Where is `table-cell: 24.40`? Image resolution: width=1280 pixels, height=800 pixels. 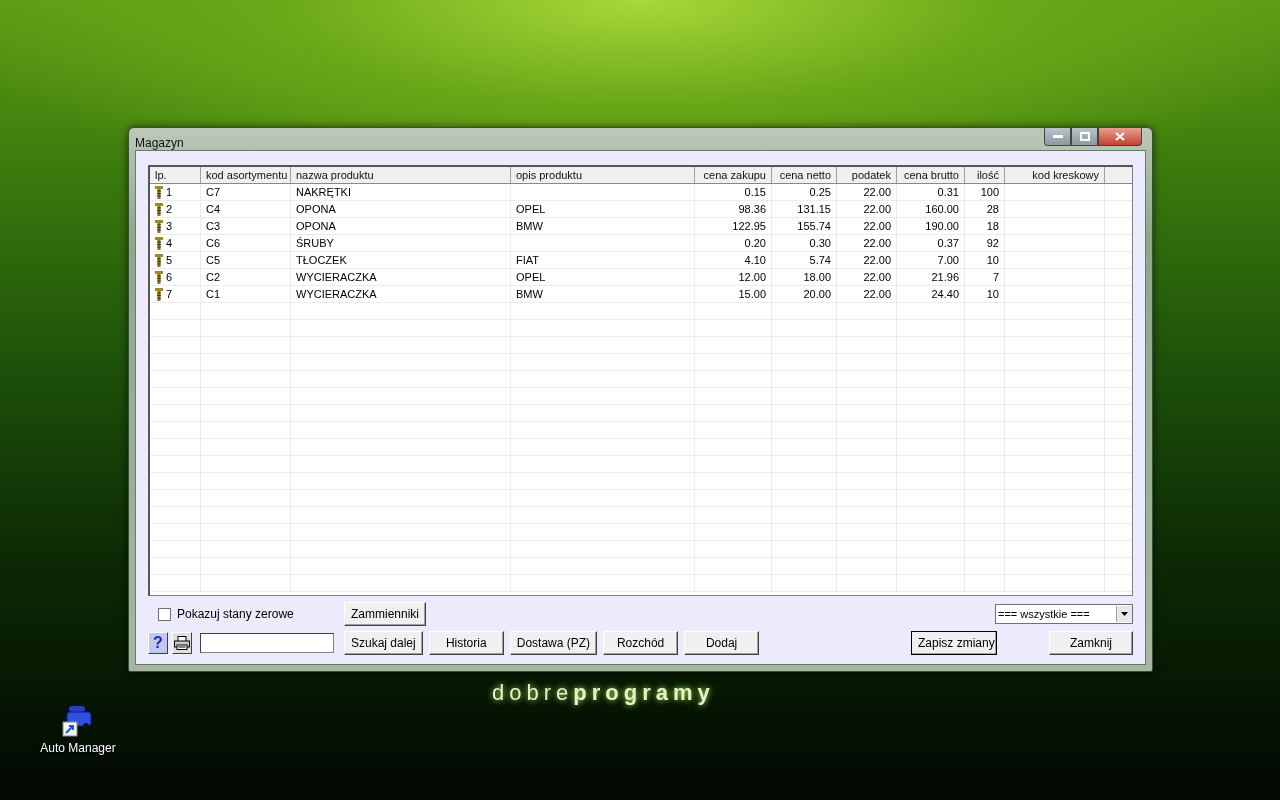 table-cell: 24.40 is located at coordinates (931, 294).